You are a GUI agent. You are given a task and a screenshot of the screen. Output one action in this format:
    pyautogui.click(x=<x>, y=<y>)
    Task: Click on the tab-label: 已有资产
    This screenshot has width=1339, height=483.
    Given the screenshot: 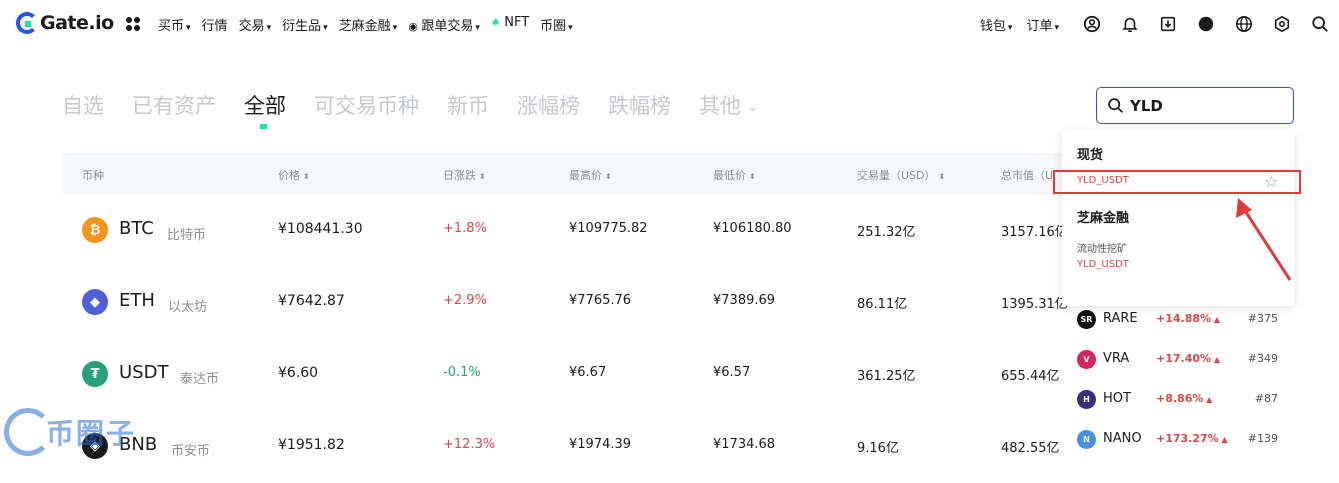 What is the action you would take?
    pyautogui.click(x=174, y=106)
    